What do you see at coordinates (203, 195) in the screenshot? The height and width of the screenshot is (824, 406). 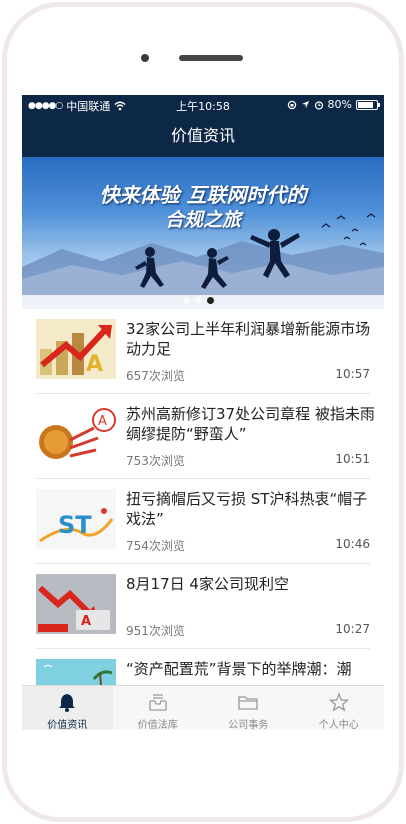 I see `banner-headline: 快来体验 互联网时代的` at bounding box center [203, 195].